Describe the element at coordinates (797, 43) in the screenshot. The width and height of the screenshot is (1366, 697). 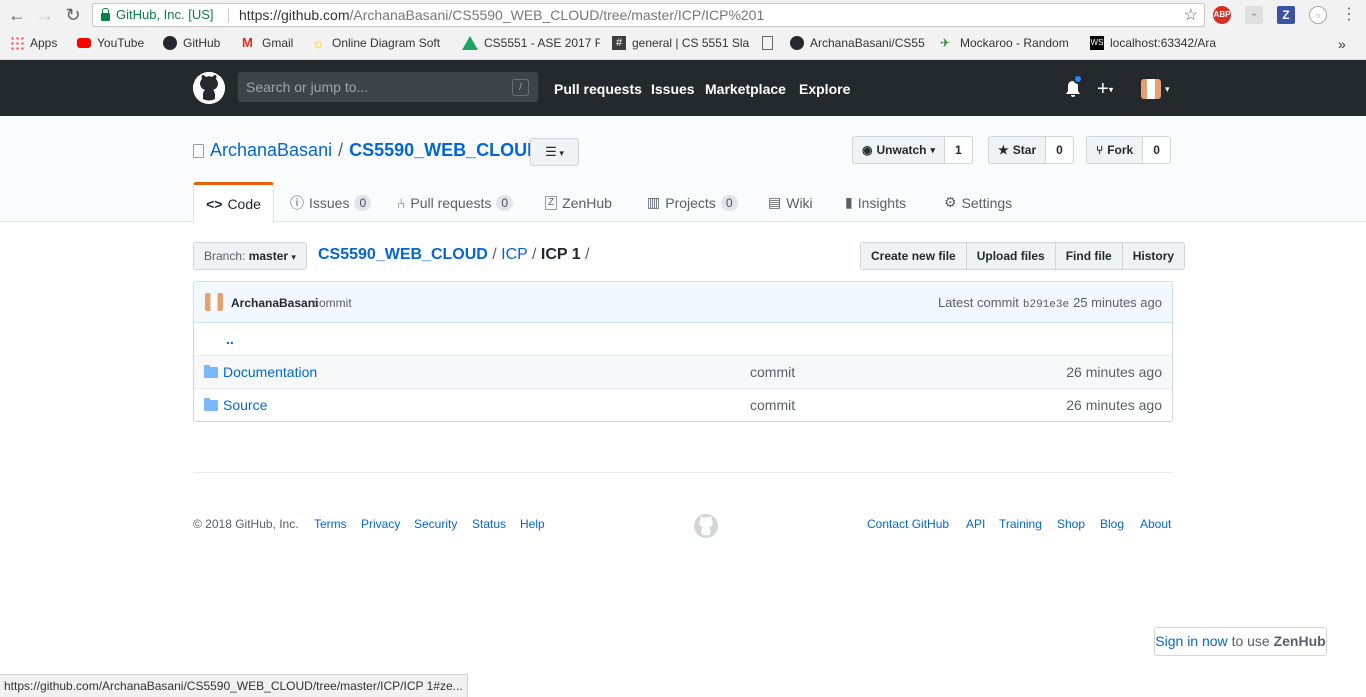
I see `github-icon` at that location.